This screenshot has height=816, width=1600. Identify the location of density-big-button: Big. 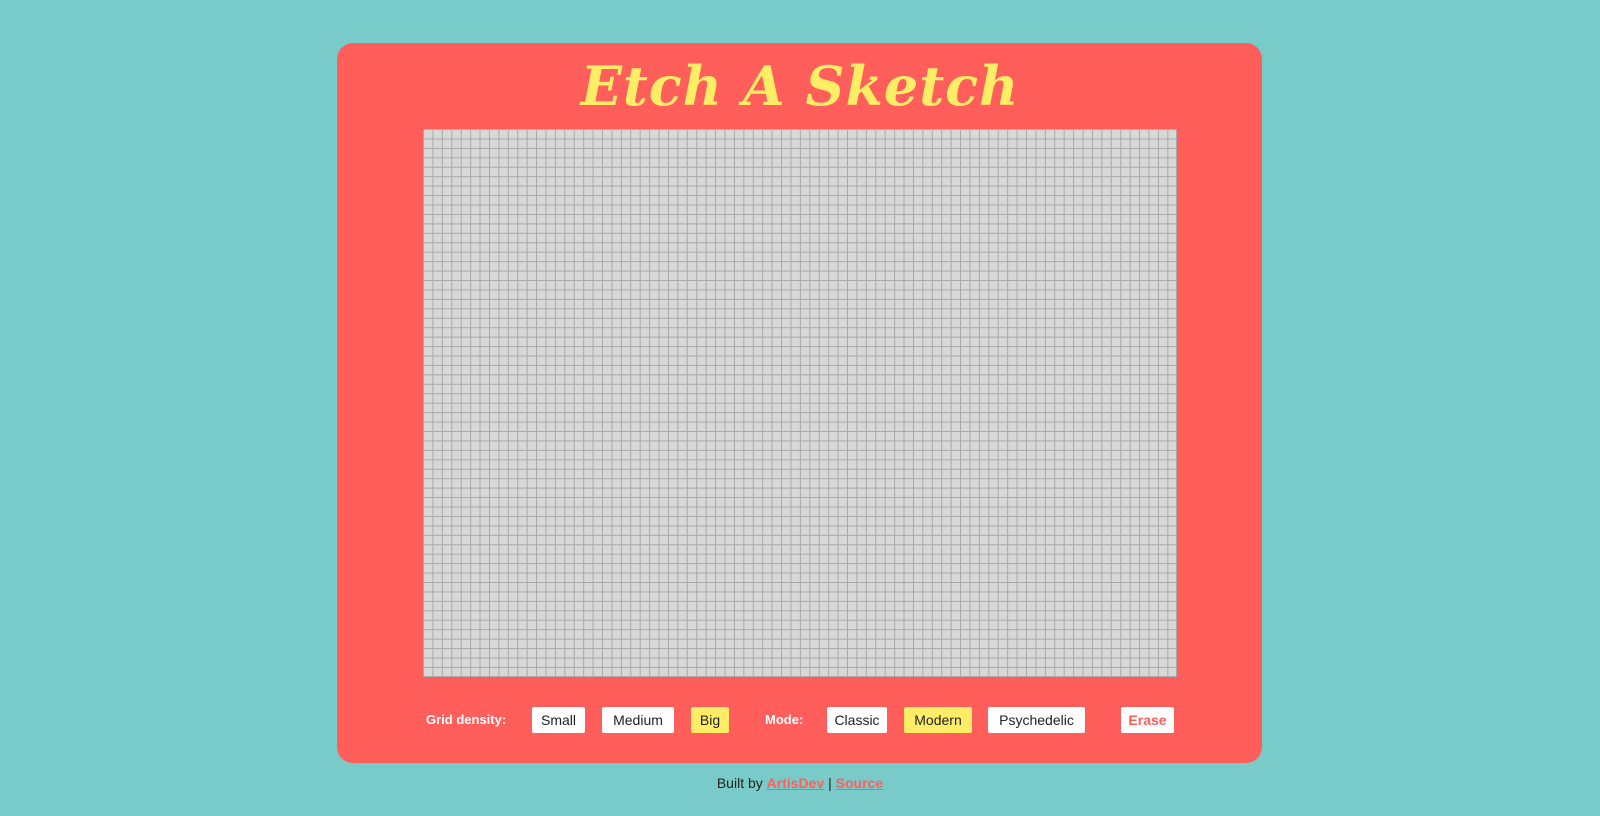
(710, 720).